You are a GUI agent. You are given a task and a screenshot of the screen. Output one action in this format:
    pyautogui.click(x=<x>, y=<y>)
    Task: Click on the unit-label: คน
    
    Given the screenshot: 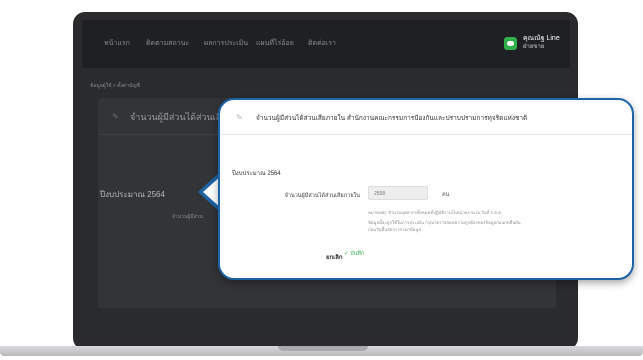 What is the action you would take?
    pyautogui.click(x=446, y=195)
    